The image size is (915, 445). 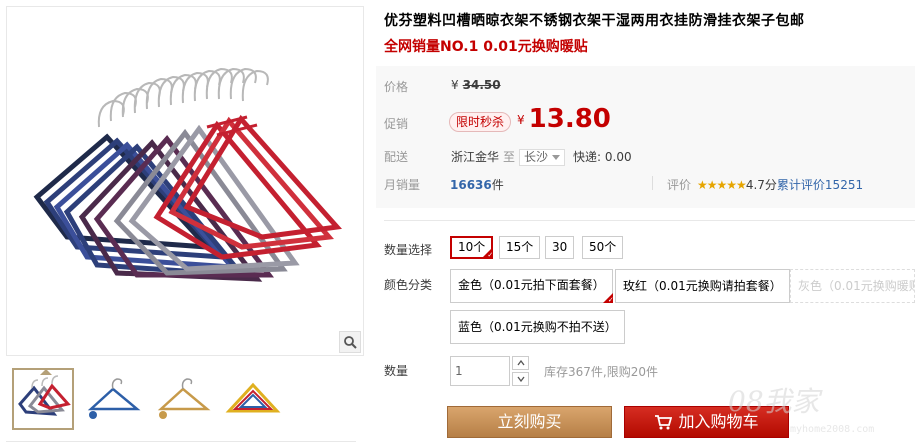 What do you see at coordinates (471, 185) in the screenshot?
I see `monthly-sales-count: 16636` at bounding box center [471, 185].